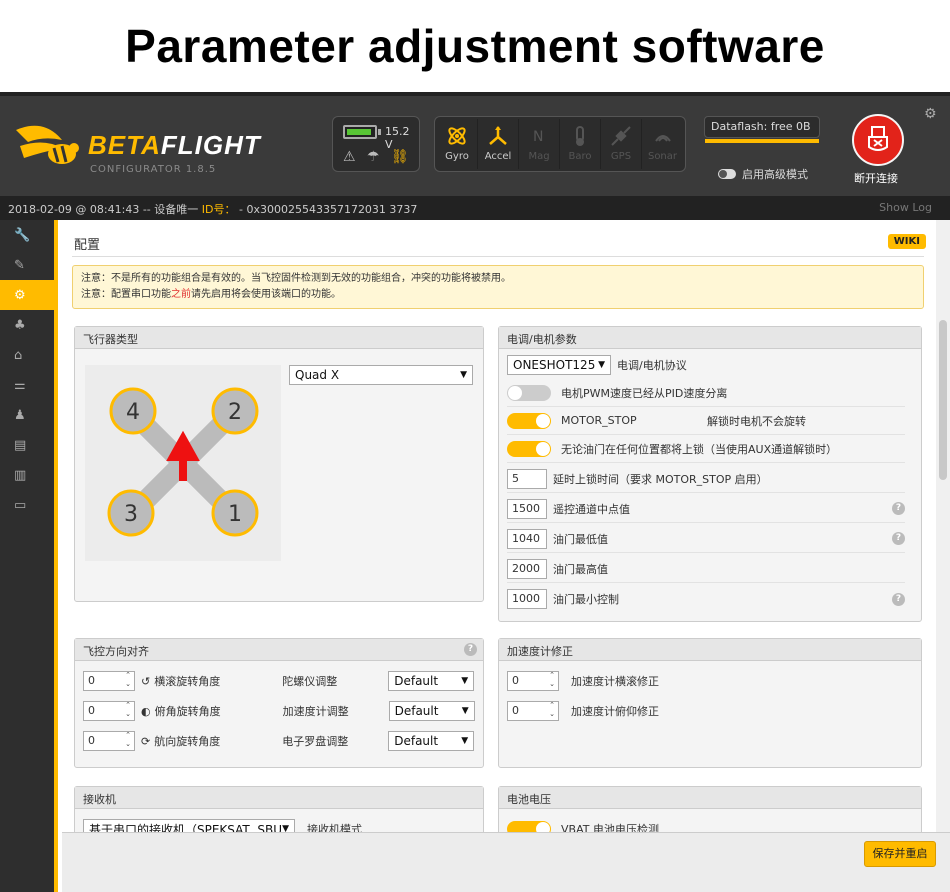  Describe the element at coordinates (18, 355) in the screenshot. I see `receiver-icon: ⌂` at that location.